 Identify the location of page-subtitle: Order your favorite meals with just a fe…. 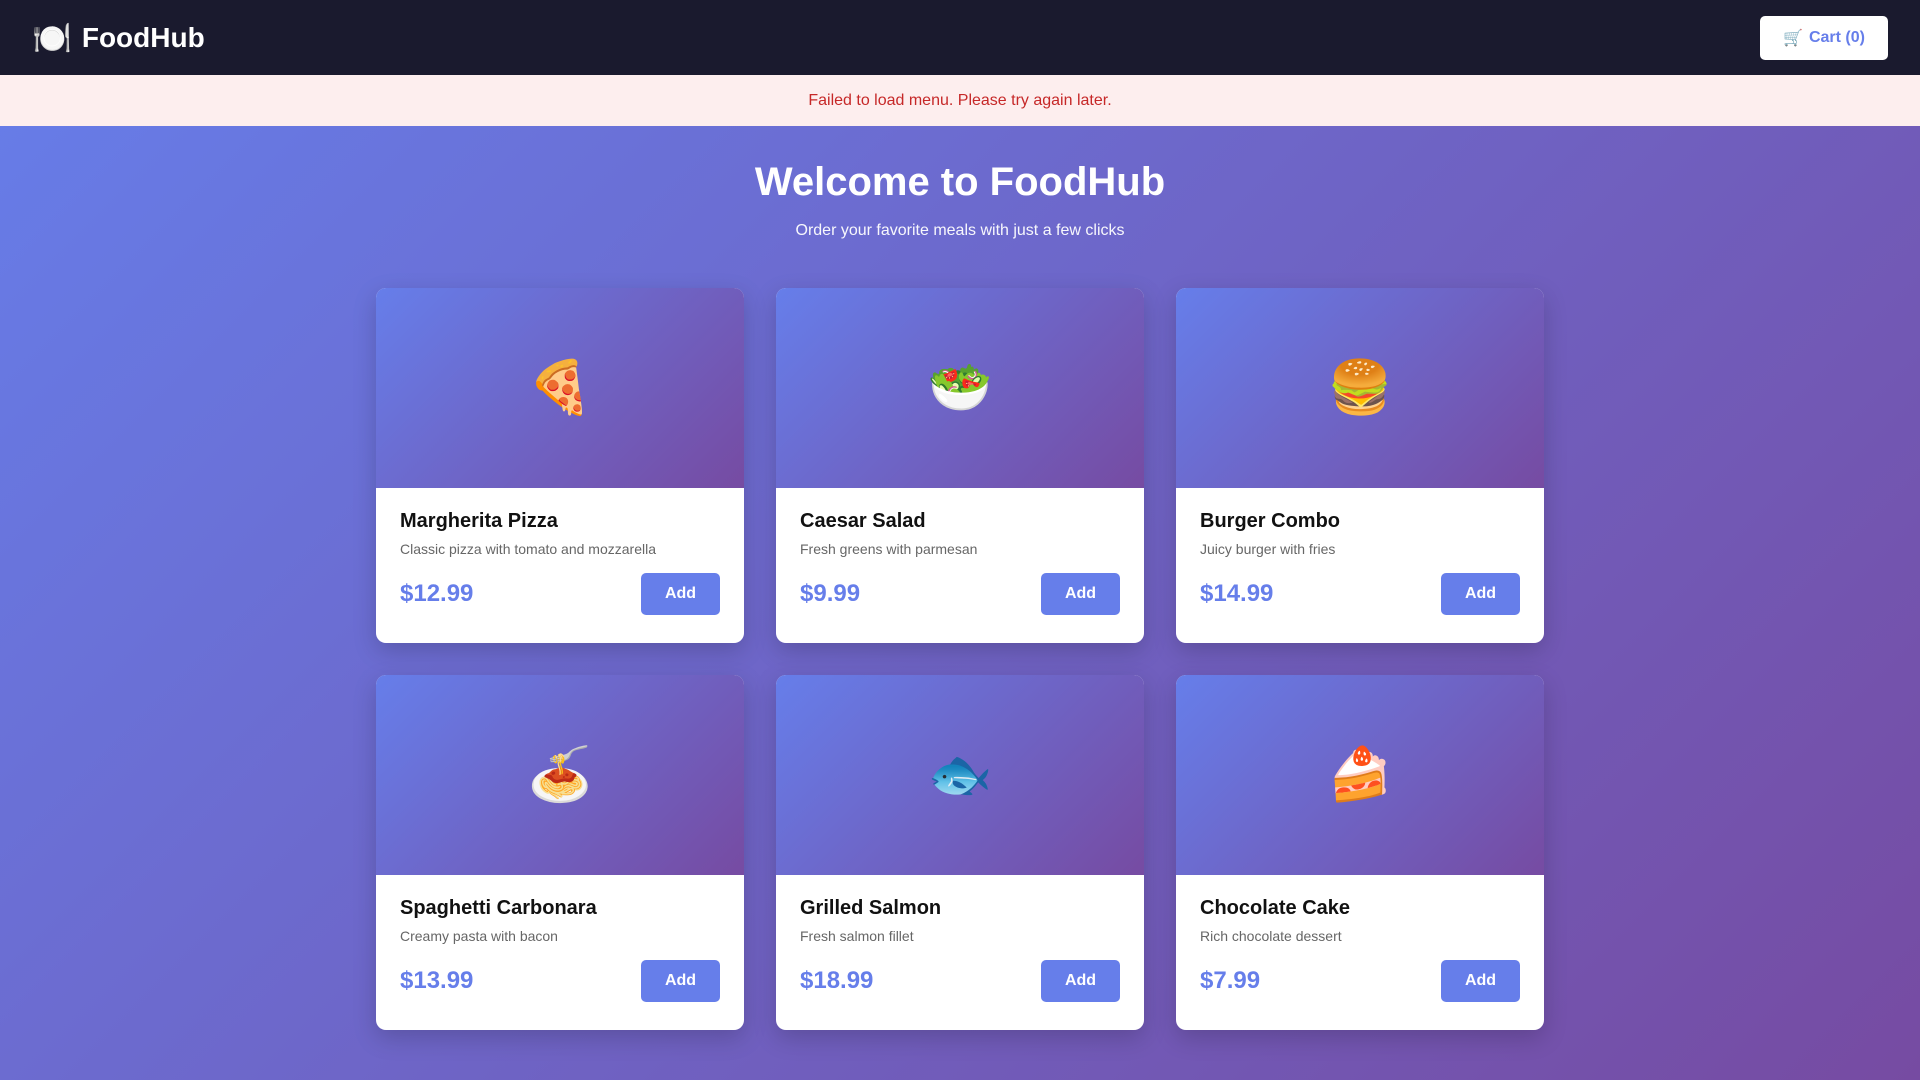
(960, 230).